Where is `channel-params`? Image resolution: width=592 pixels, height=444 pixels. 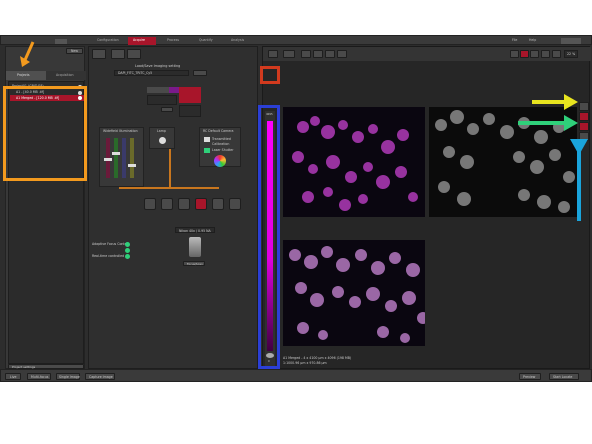 channel-params is located at coordinates (162, 100).